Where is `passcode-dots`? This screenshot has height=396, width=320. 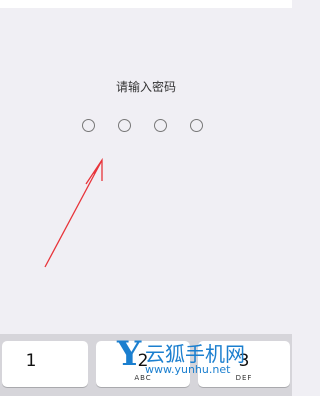 passcode-dots is located at coordinates (147, 129).